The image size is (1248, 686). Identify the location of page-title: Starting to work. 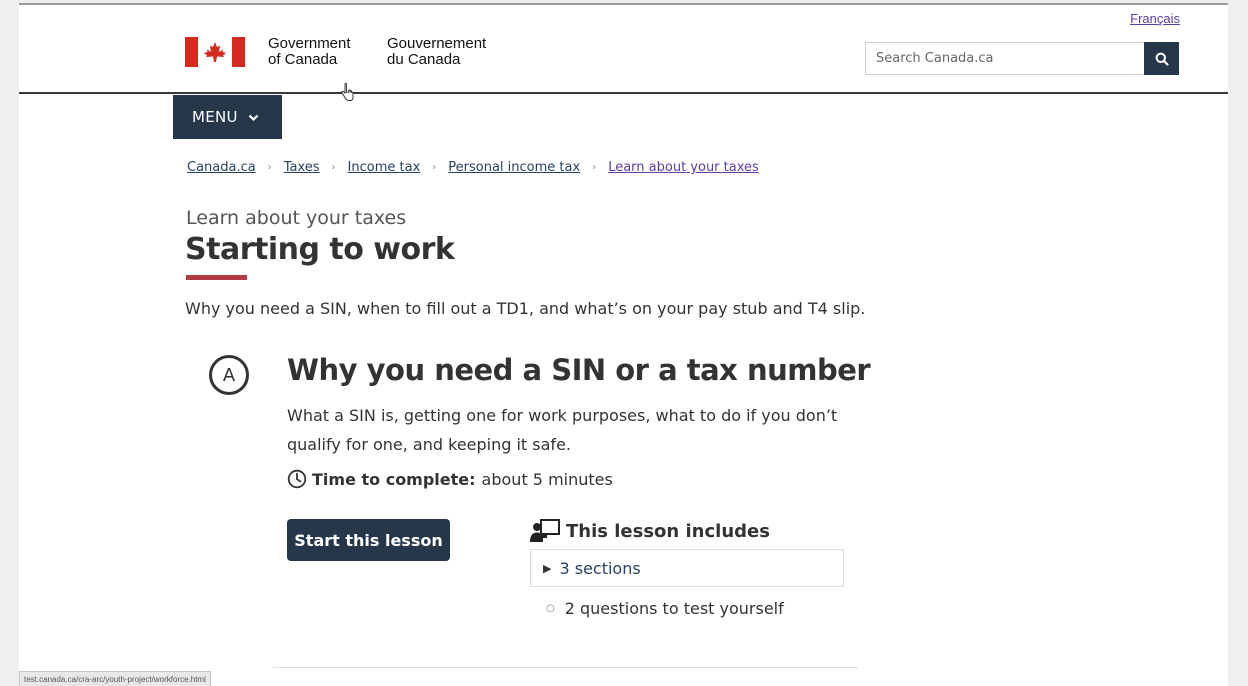
(320, 249).